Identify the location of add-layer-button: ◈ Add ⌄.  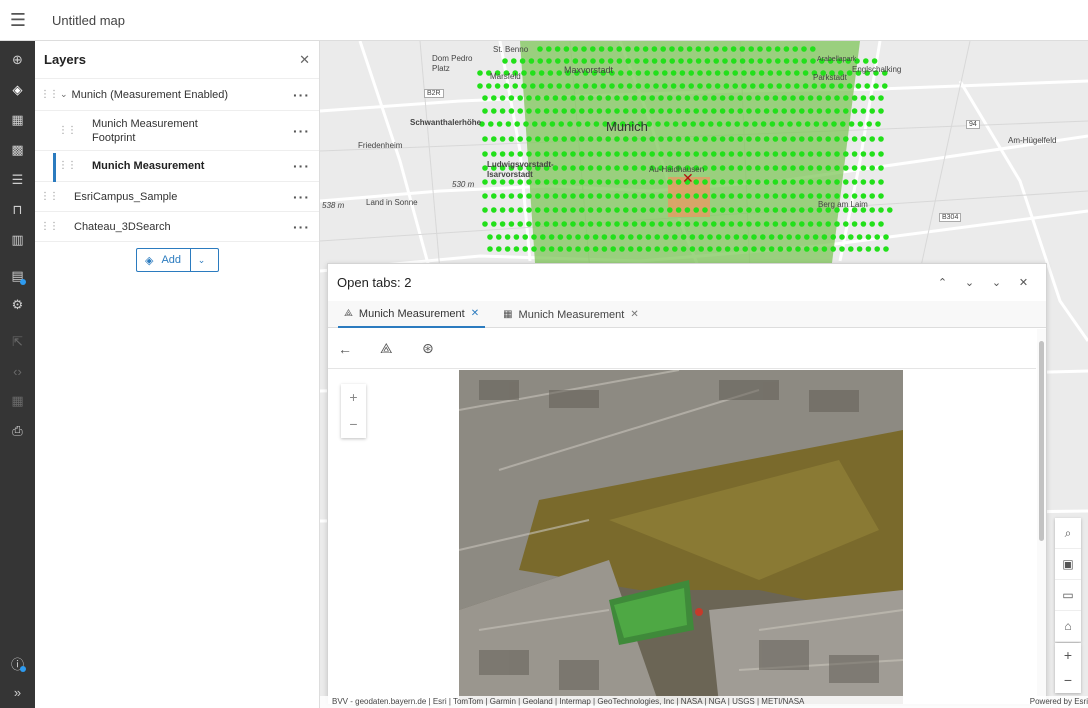
(177, 260).